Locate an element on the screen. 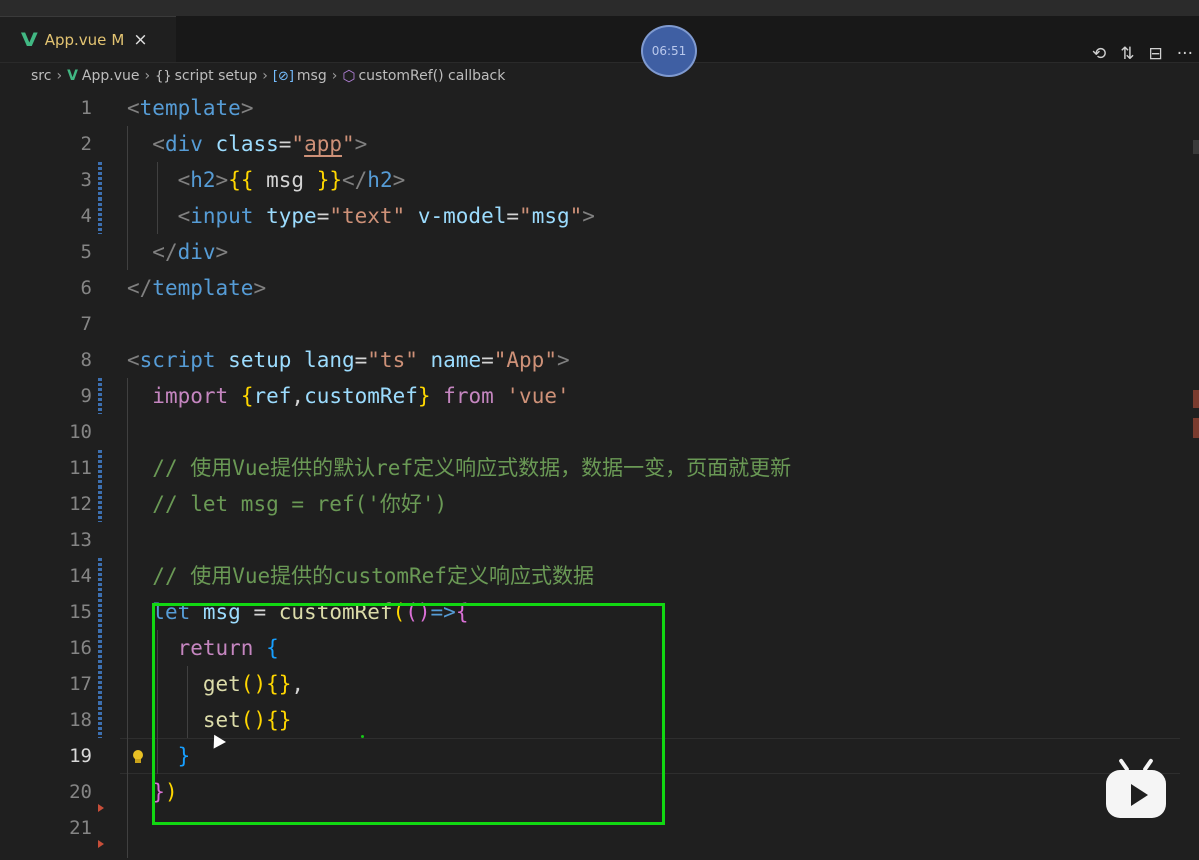 This screenshot has height=860, width=1199. vue-icon: V is located at coordinates (72, 76).